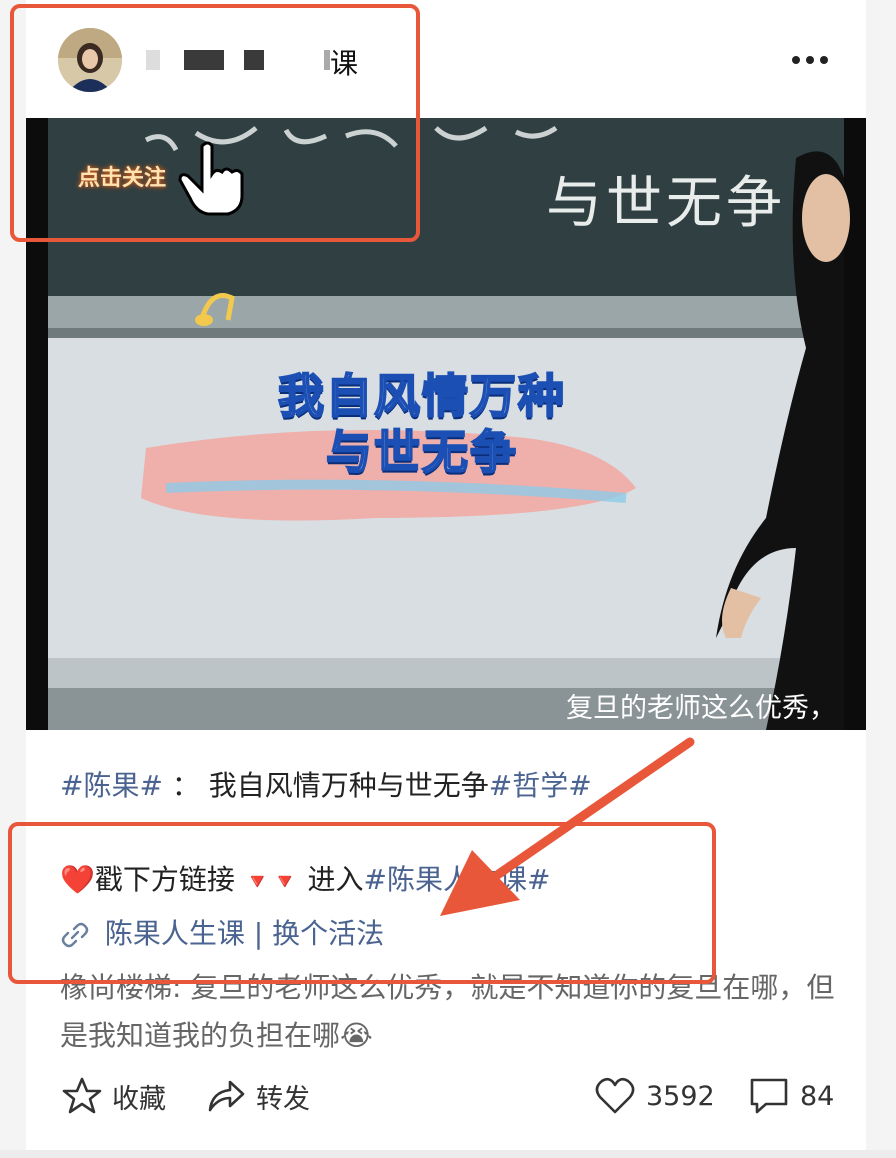 The width and height of the screenshot is (896, 1158). What do you see at coordinates (567, 826) in the screenshot?
I see `annotation-arrow` at bounding box center [567, 826].